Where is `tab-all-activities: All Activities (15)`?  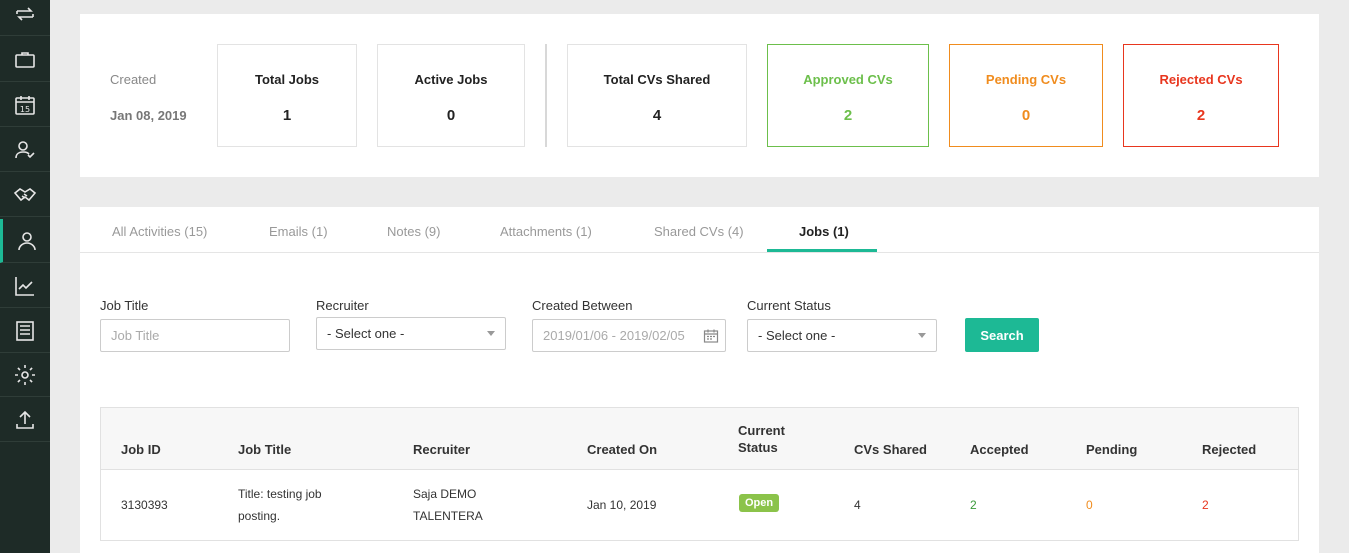 tab-all-activities: All Activities (15) is located at coordinates (159, 231).